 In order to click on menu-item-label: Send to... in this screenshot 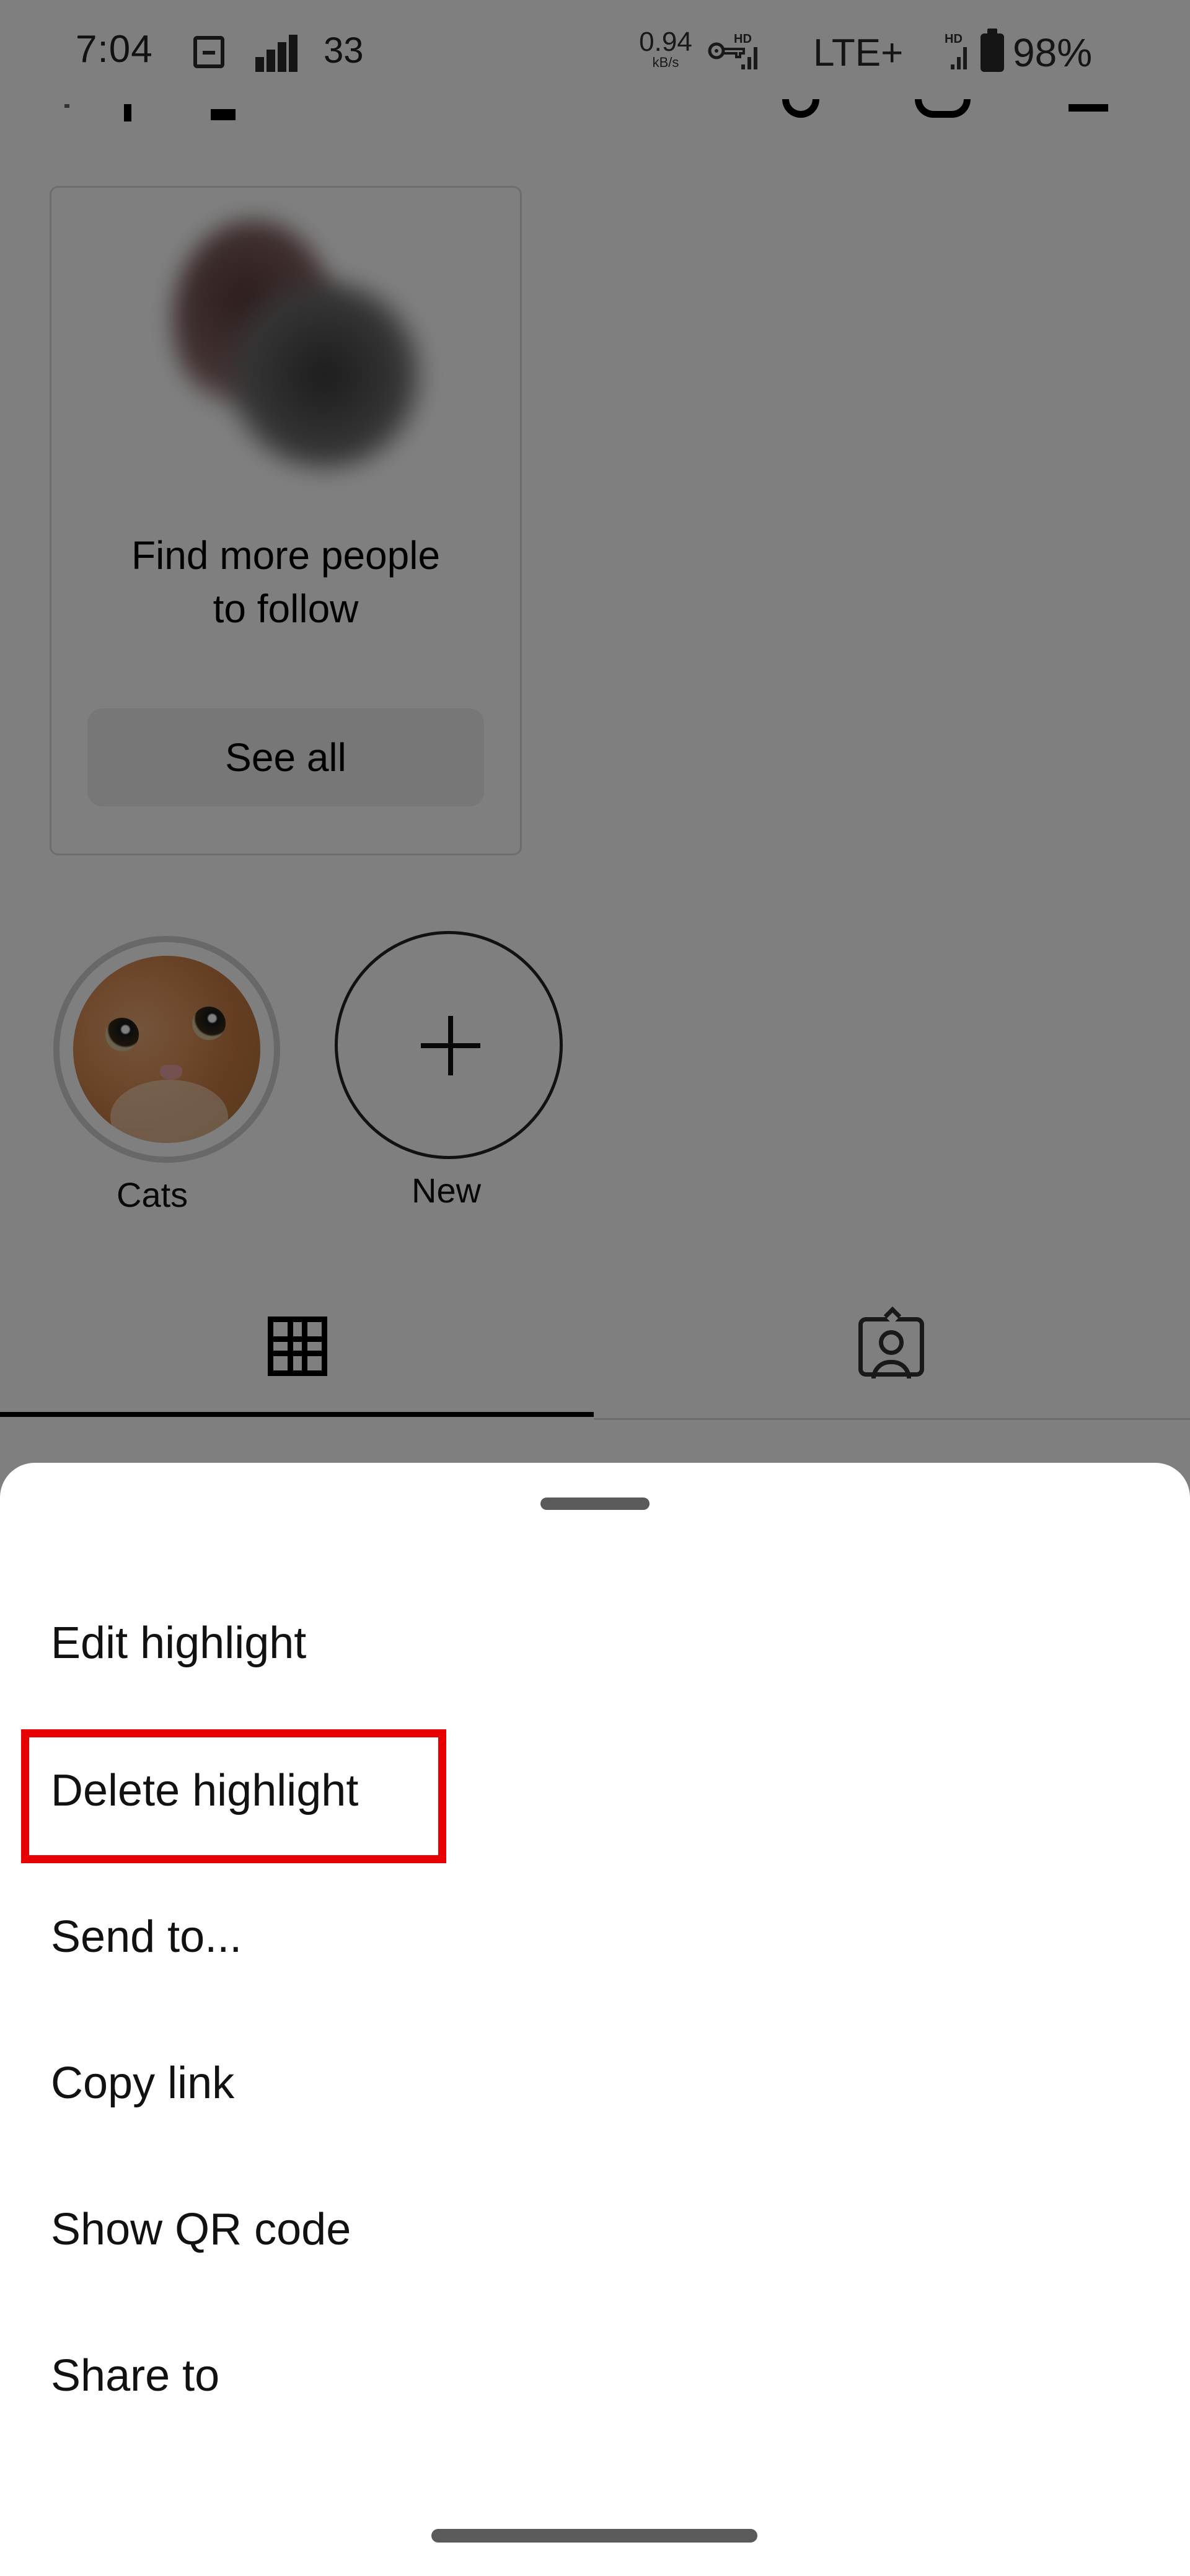, I will do `click(146, 1937)`.